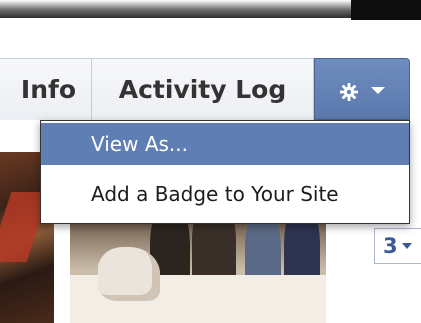 The height and width of the screenshot is (323, 421). Describe the element at coordinates (362, 89) in the screenshot. I see `settings-gear-button` at that location.